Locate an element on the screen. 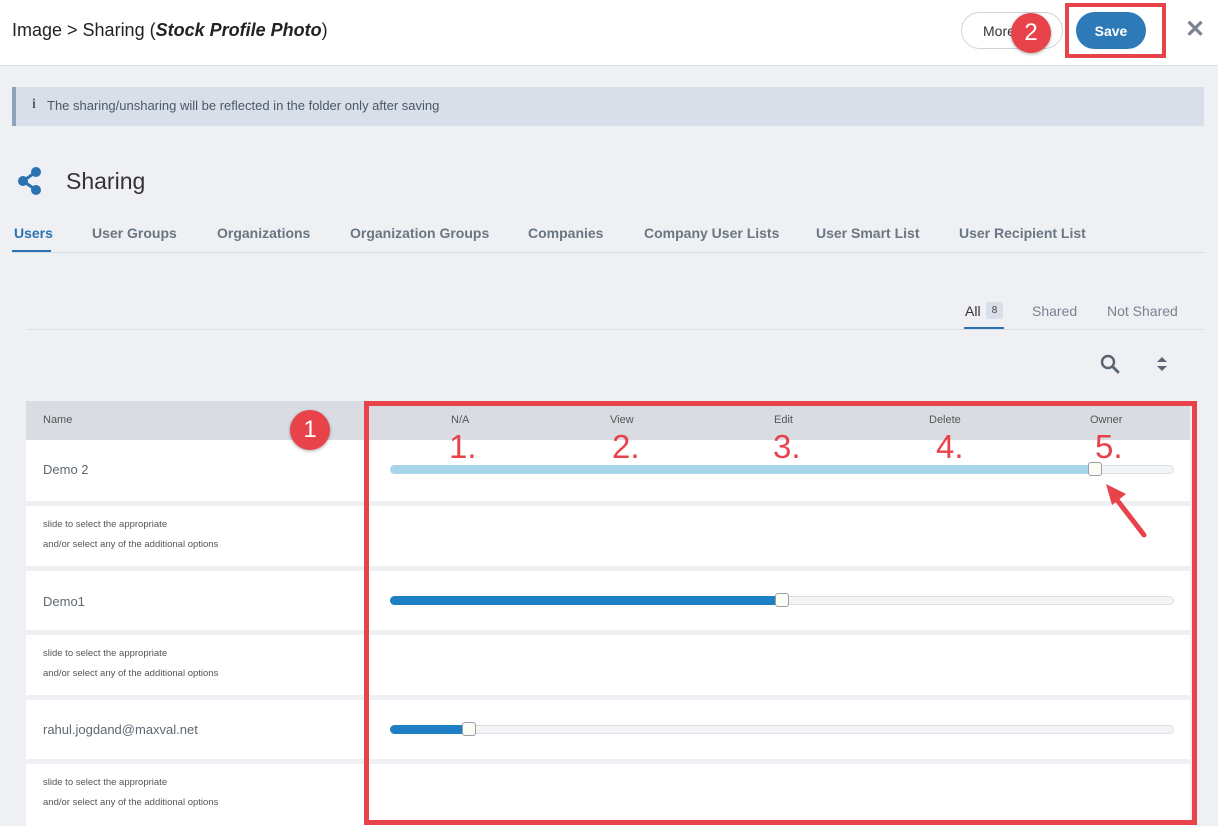  close-icon: ✕ is located at coordinates (1195, 30).